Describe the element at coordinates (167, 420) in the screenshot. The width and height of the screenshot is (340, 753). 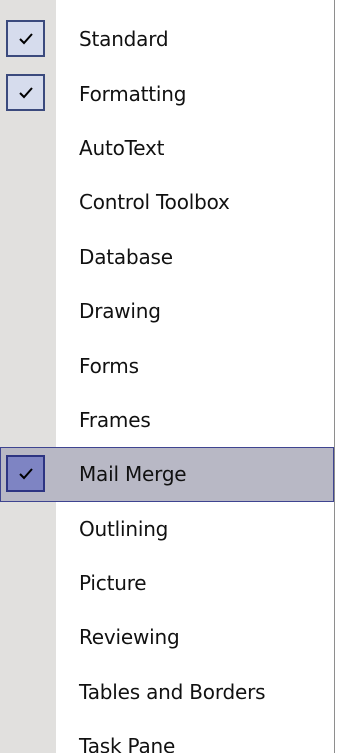
I see `menu-item-frames: Frames` at that location.